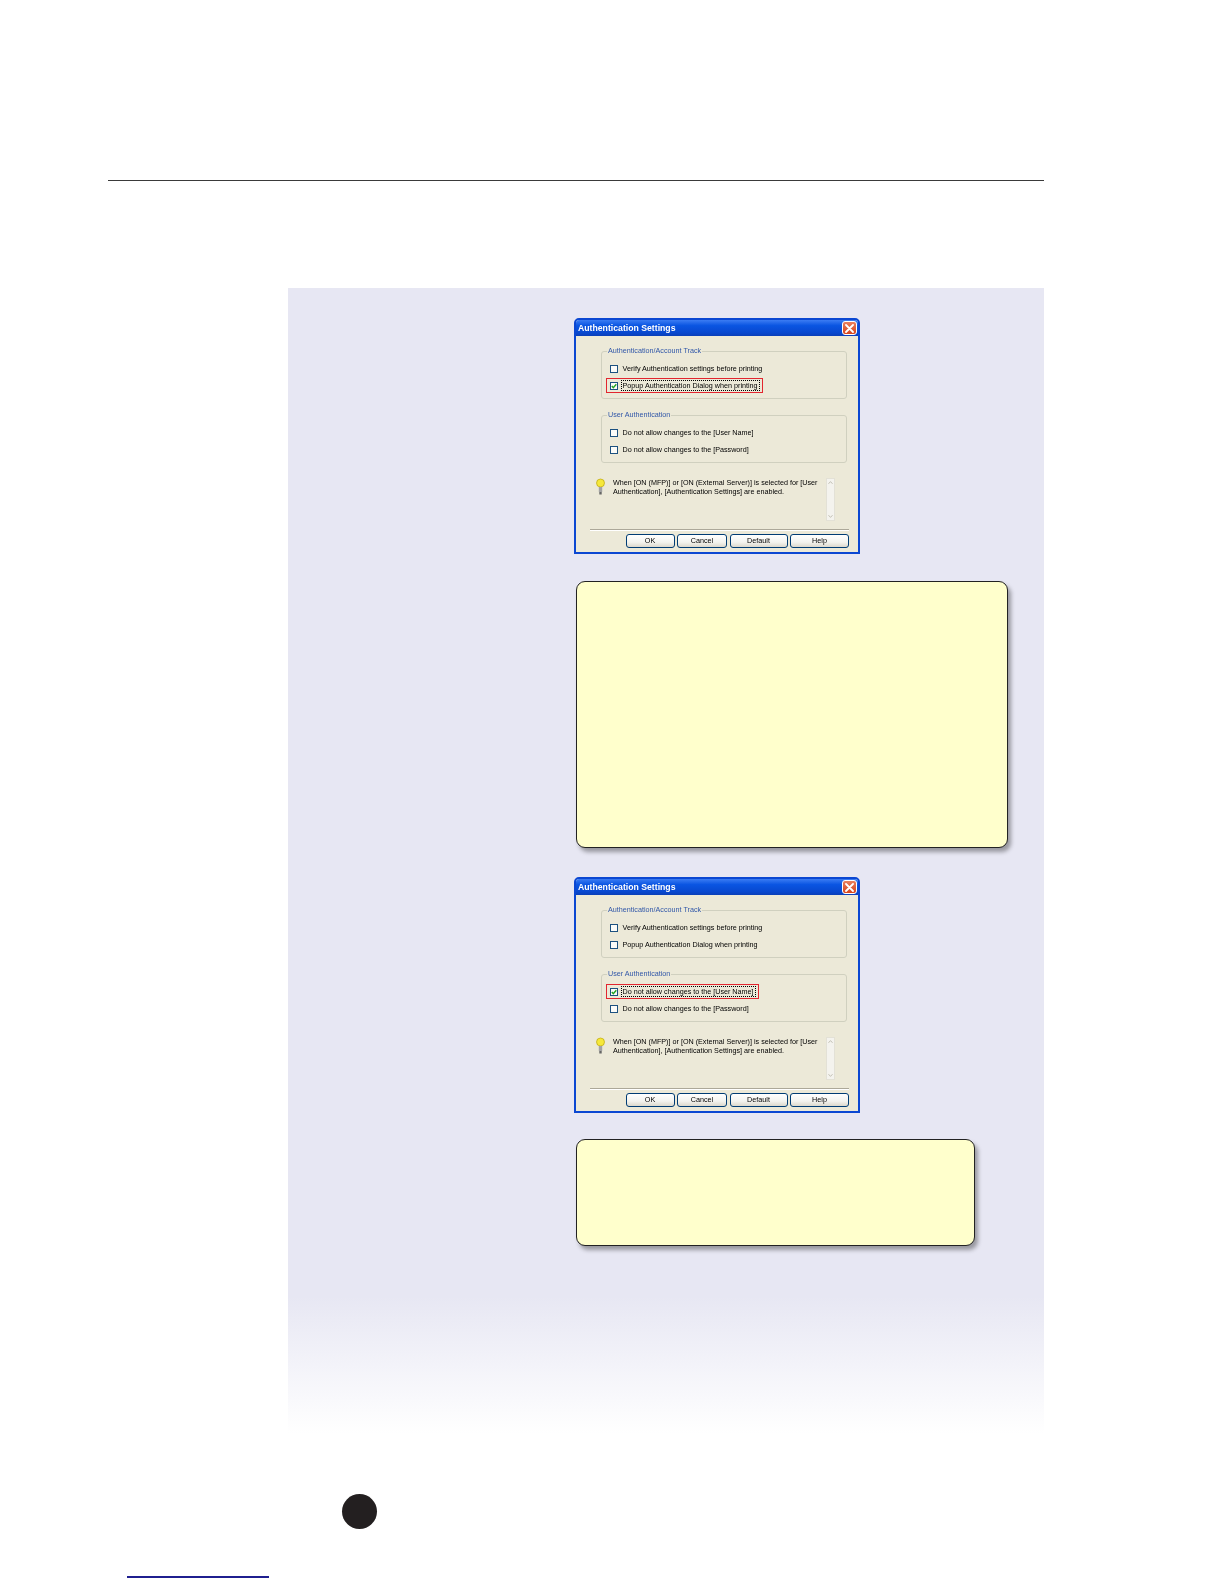 This screenshot has width=1224, height=1584. I want to click on dot-icon, so click(359, 1511).